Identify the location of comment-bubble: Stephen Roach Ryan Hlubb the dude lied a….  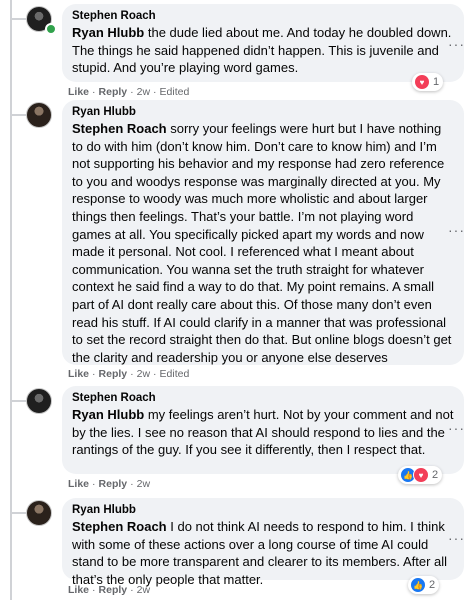
(263, 43).